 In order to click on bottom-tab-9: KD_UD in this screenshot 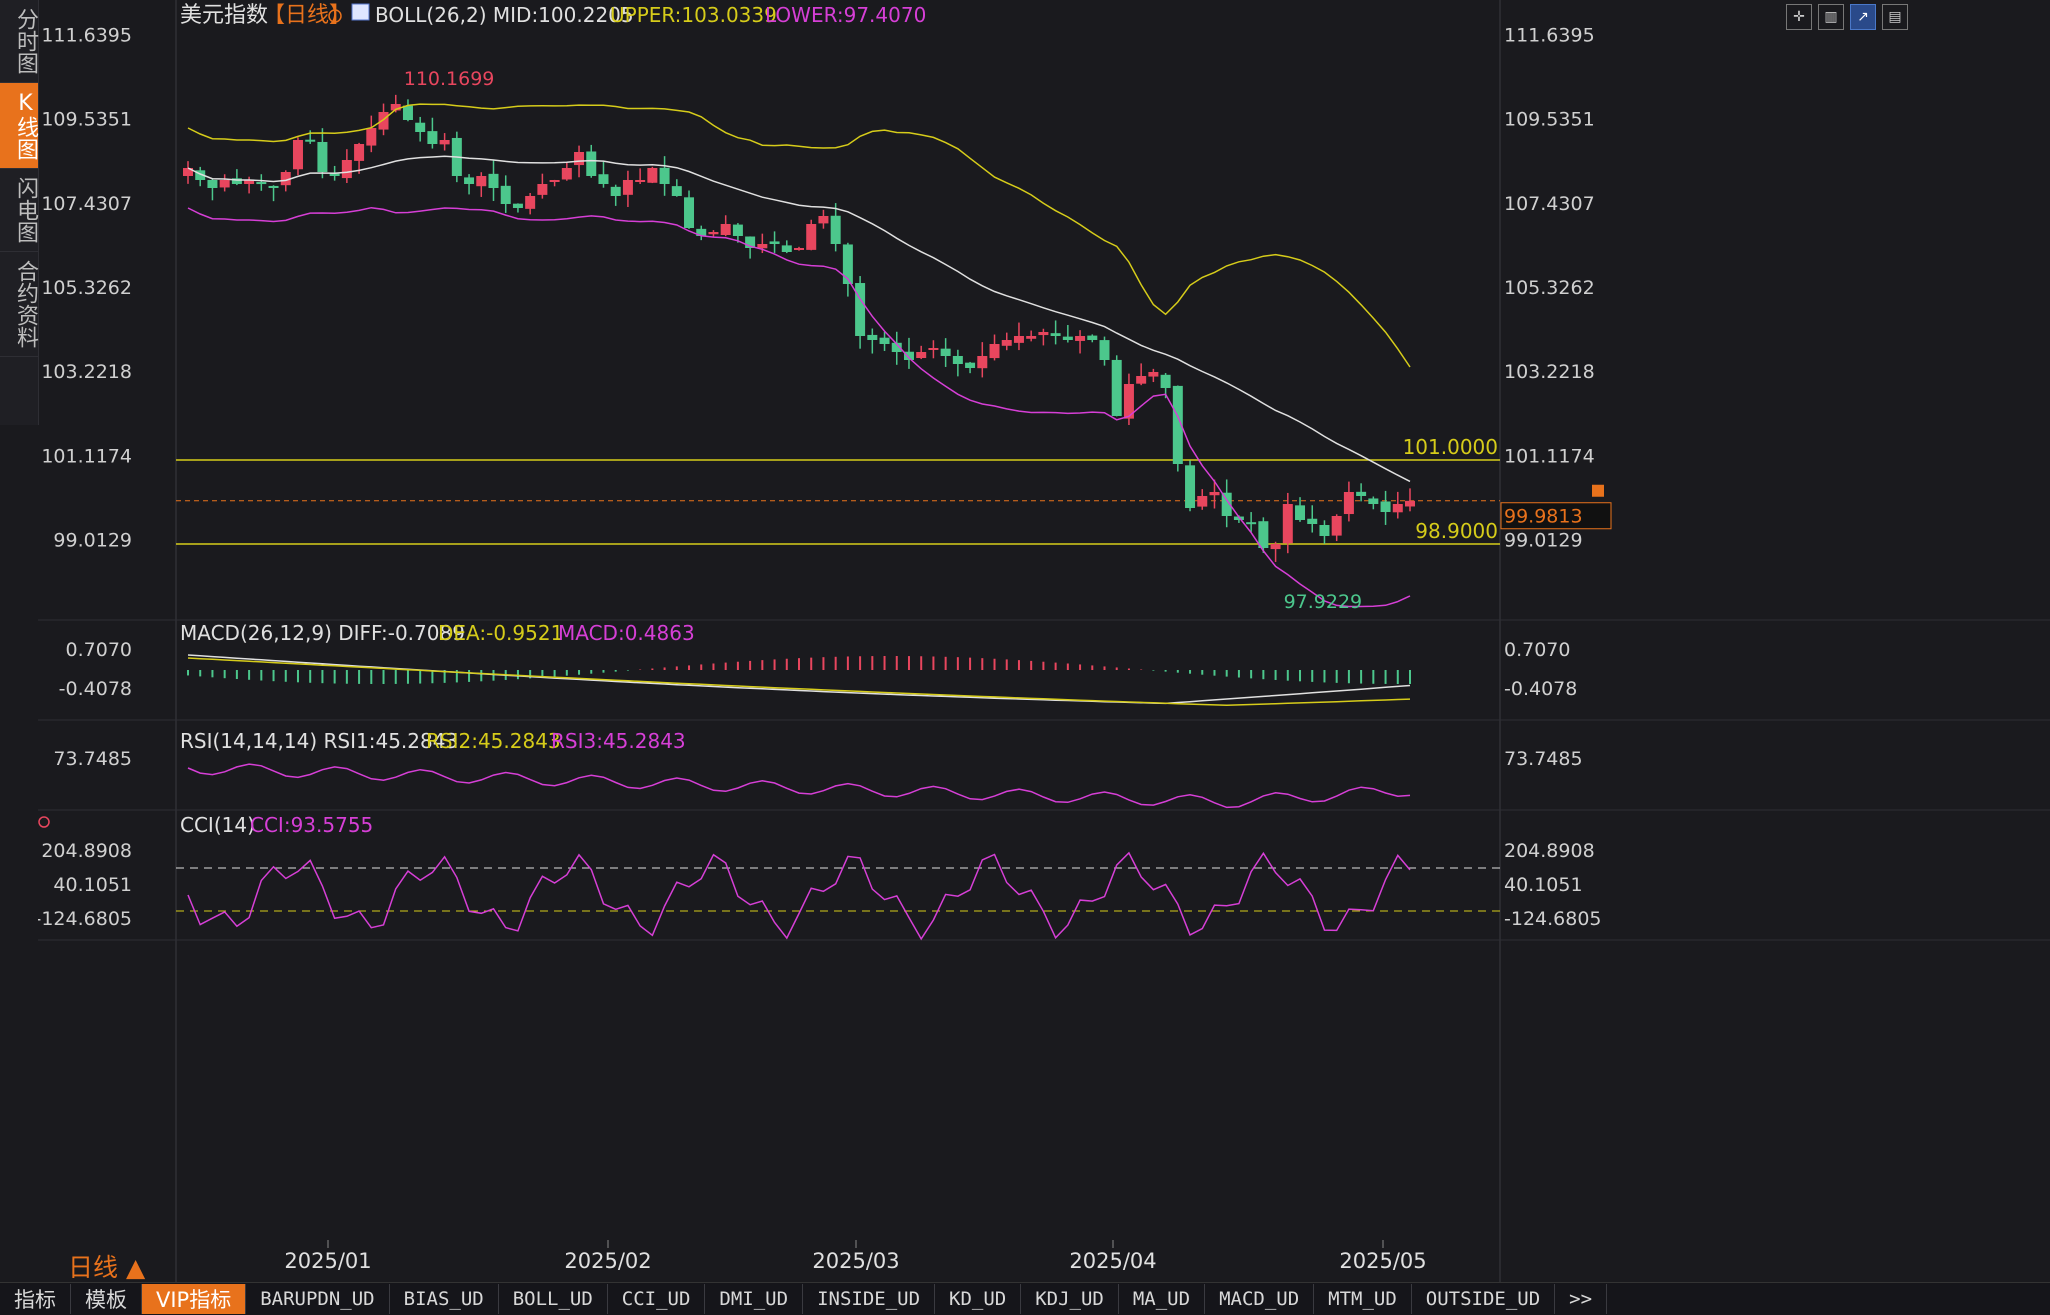, I will do `click(978, 1299)`.